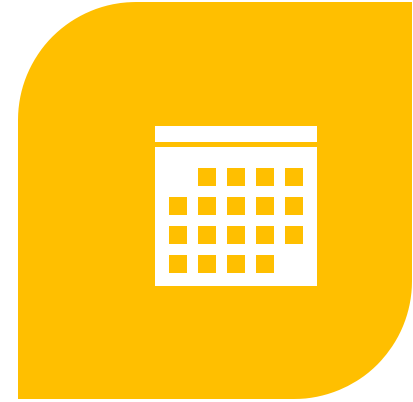 The image size is (413, 402). What do you see at coordinates (236, 216) in the screenshot?
I see `calendar-body` at bounding box center [236, 216].